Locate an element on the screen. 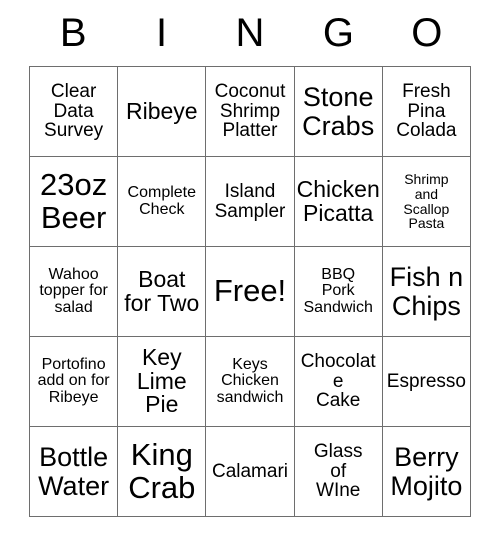  bingo-cell-r3c2: Boat for Two is located at coordinates (162, 292).